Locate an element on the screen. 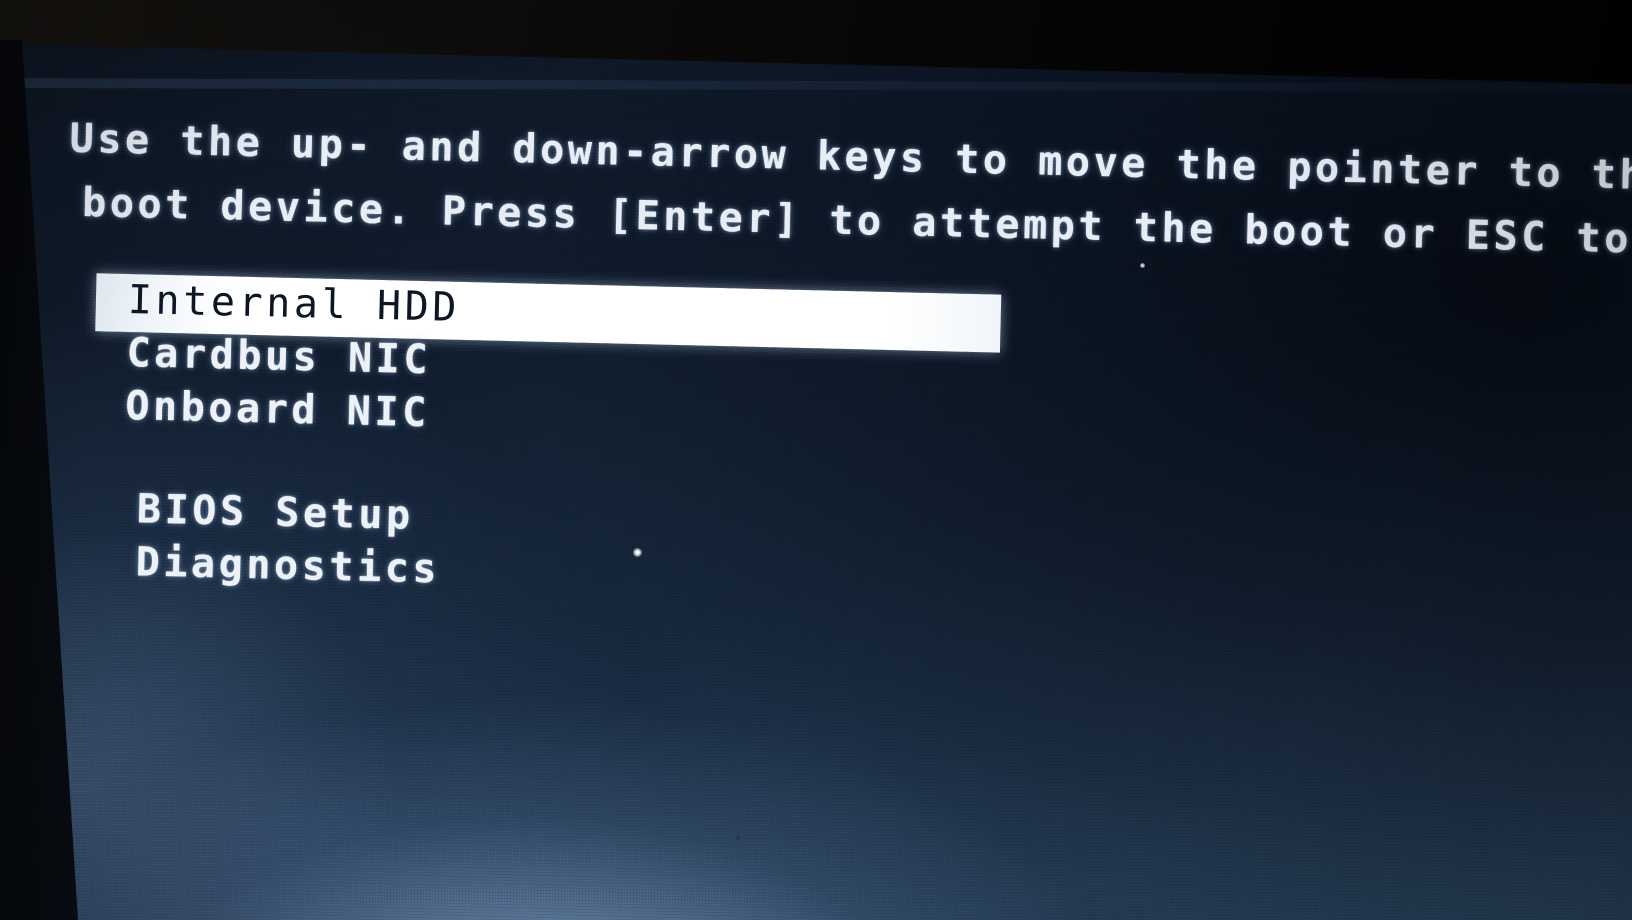 The width and height of the screenshot is (1632, 920). menu-item-label: Cardbus NIC is located at coordinates (279, 357).